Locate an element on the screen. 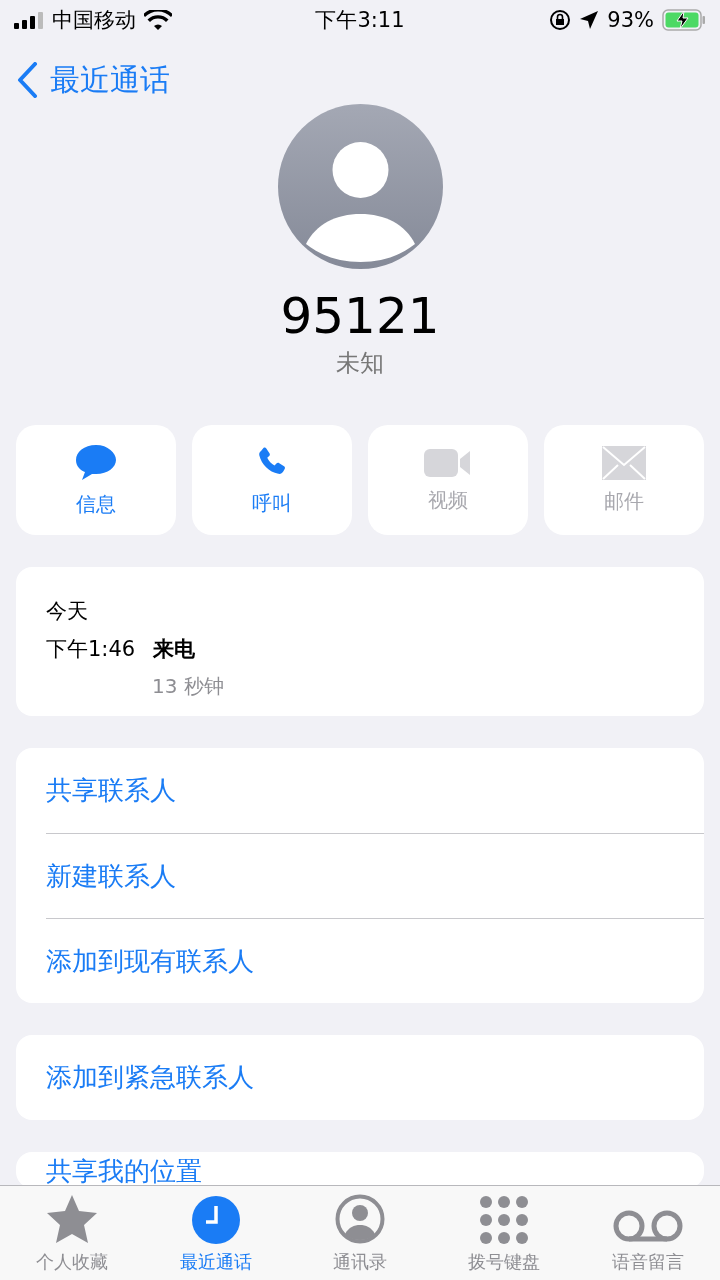 The width and height of the screenshot is (720, 1280). tab: 个人收藏 is located at coordinates (72, 1233).